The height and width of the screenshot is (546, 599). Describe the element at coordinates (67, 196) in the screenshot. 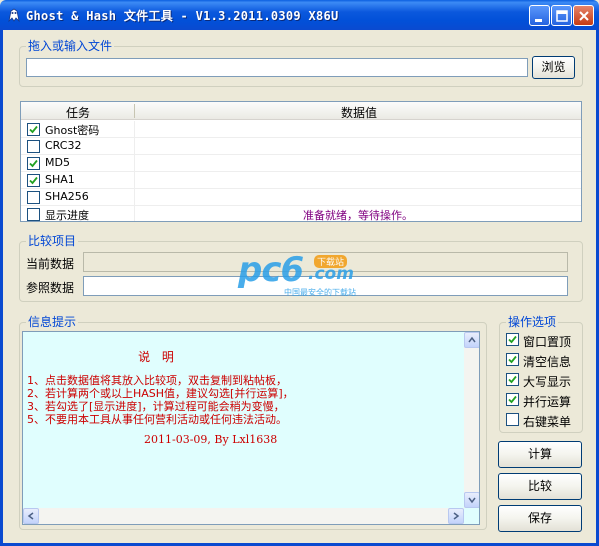

I see `task-name: SHA256` at that location.